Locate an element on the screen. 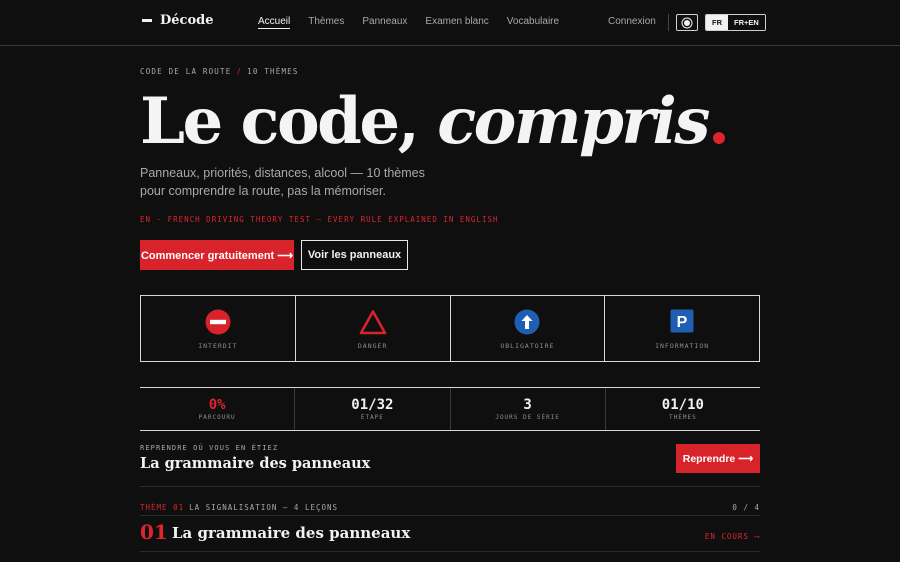  language-switch: FR FR+EN is located at coordinates (735, 22).